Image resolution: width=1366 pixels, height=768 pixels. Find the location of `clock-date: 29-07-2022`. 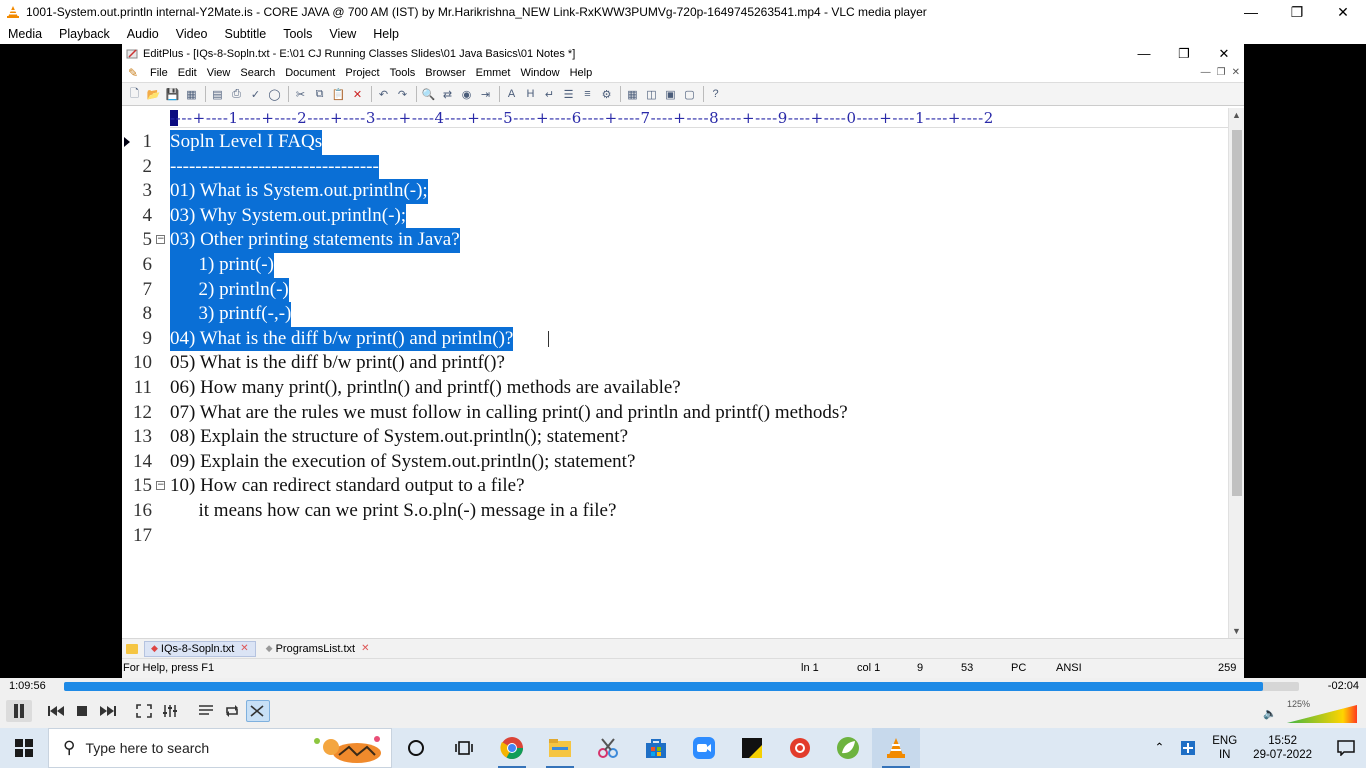

clock-date: 29-07-2022 is located at coordinates (1282, 755).